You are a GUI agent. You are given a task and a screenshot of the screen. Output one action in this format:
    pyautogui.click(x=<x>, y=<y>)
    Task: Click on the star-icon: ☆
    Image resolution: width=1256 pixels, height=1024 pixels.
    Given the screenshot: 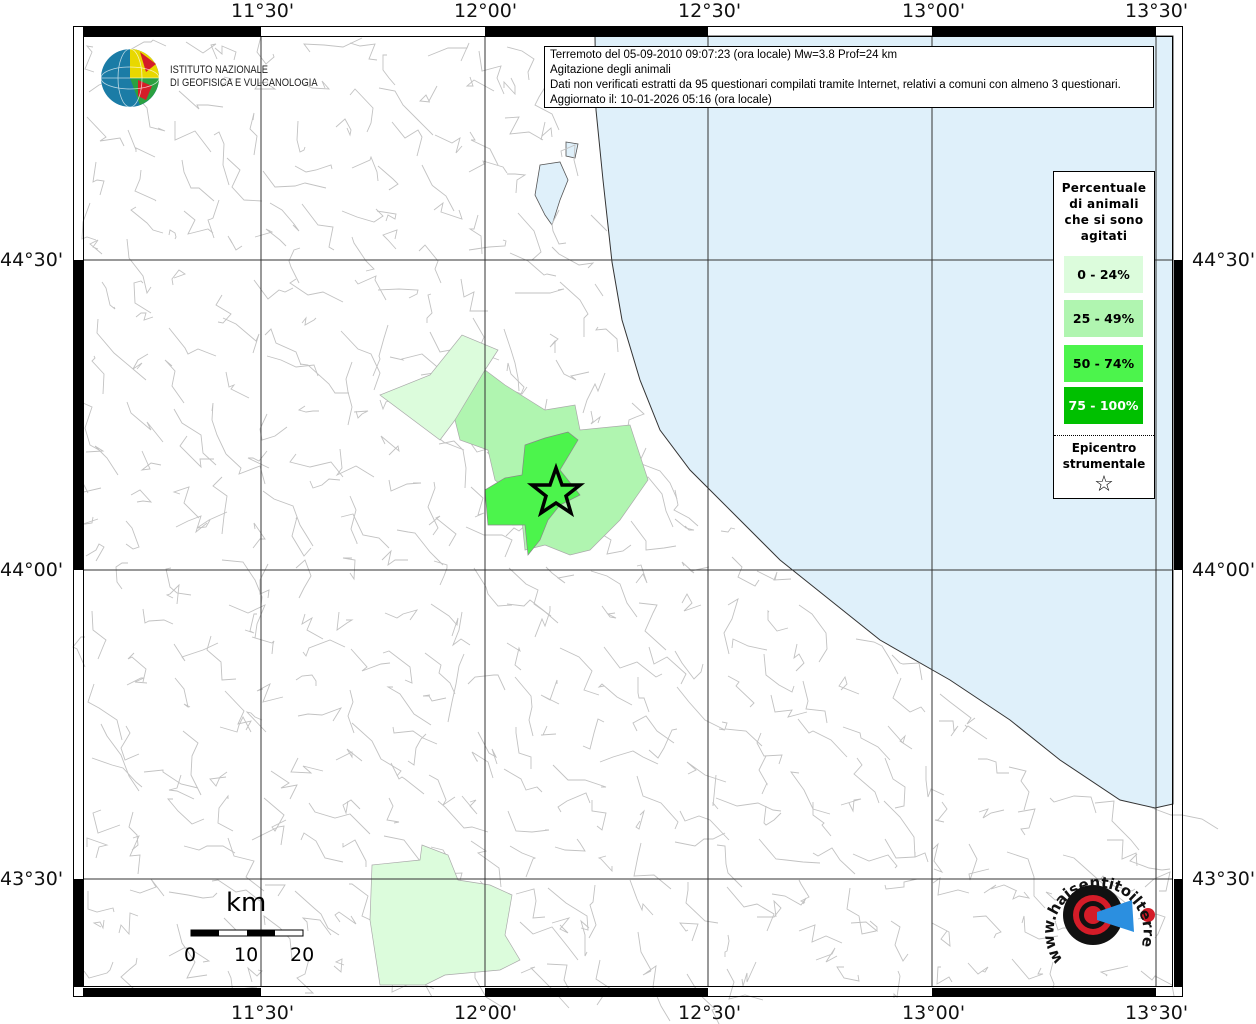 What is the action you would take?
    pyautogui.click(x=1104, y=484)
    